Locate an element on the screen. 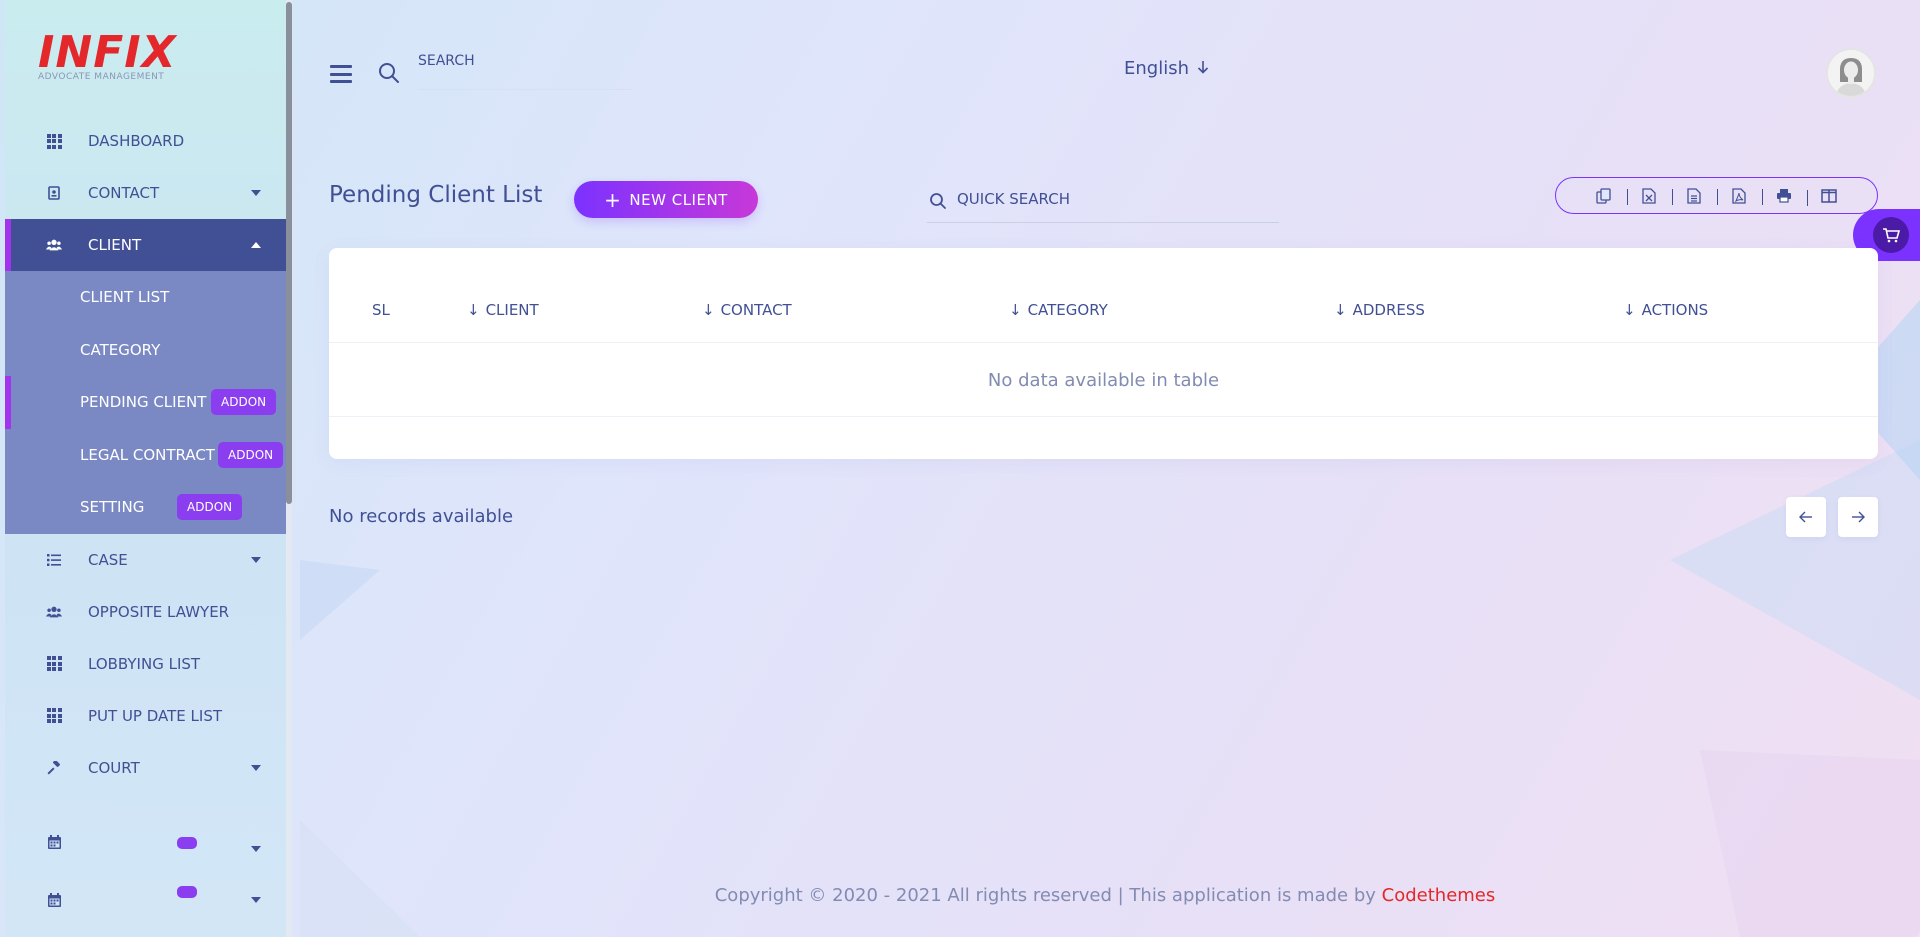  sidebar-item-label: CASE is located at coordinates (108, 559).